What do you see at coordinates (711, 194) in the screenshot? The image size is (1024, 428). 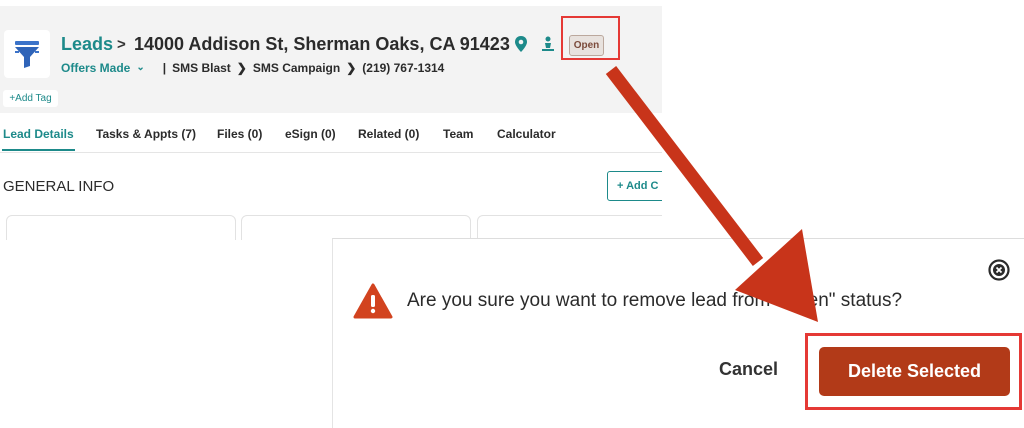 I see `annotation-arrow-icon` at bounding box center [711, 194].